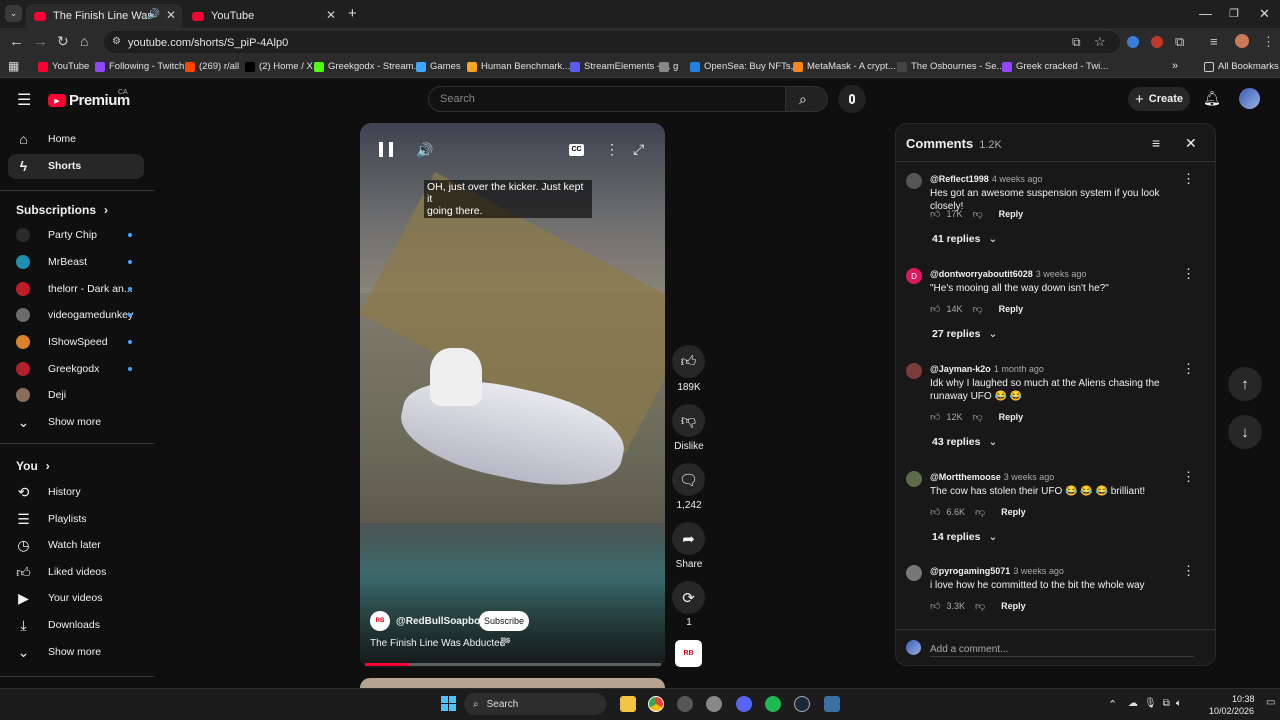 The image size is (1280, 720). Describe the element at coordinates (1076, 42) in the screenshot. I see `install-app-icon: ⧉` at that location.